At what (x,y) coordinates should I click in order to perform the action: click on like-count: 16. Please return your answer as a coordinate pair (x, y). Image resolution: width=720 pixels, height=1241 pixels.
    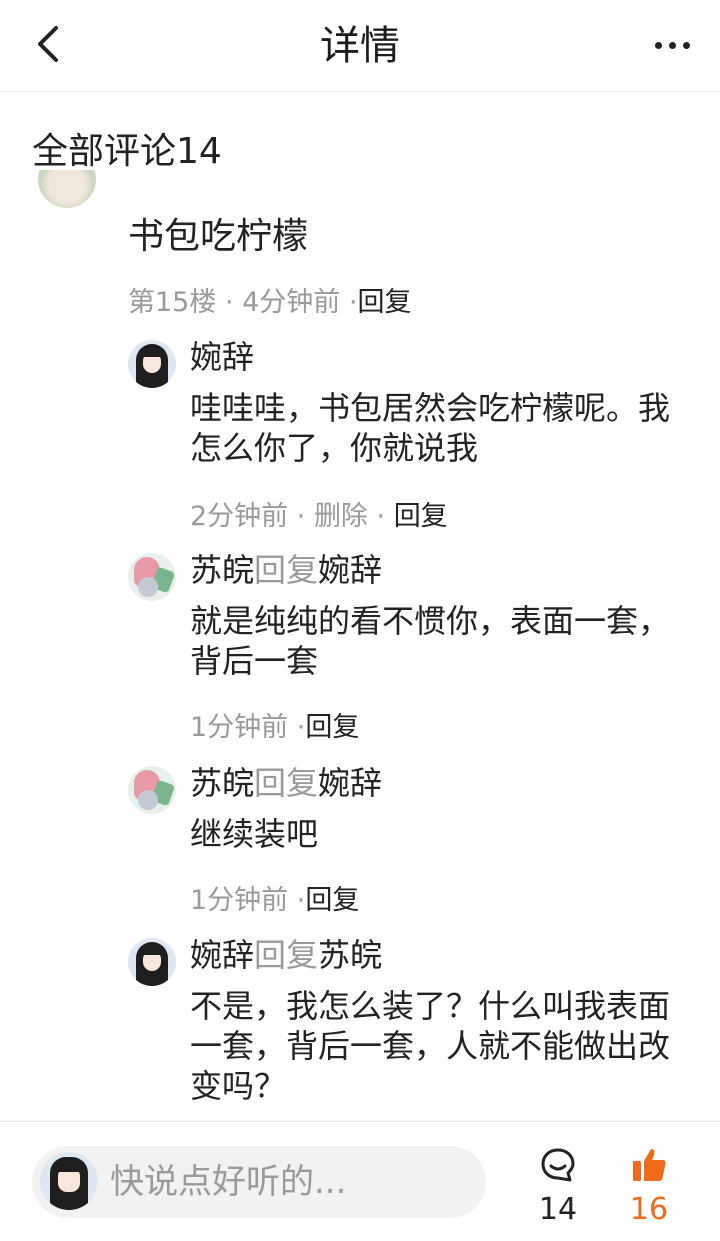
    Looking at the image, I should click on (649, 1209).